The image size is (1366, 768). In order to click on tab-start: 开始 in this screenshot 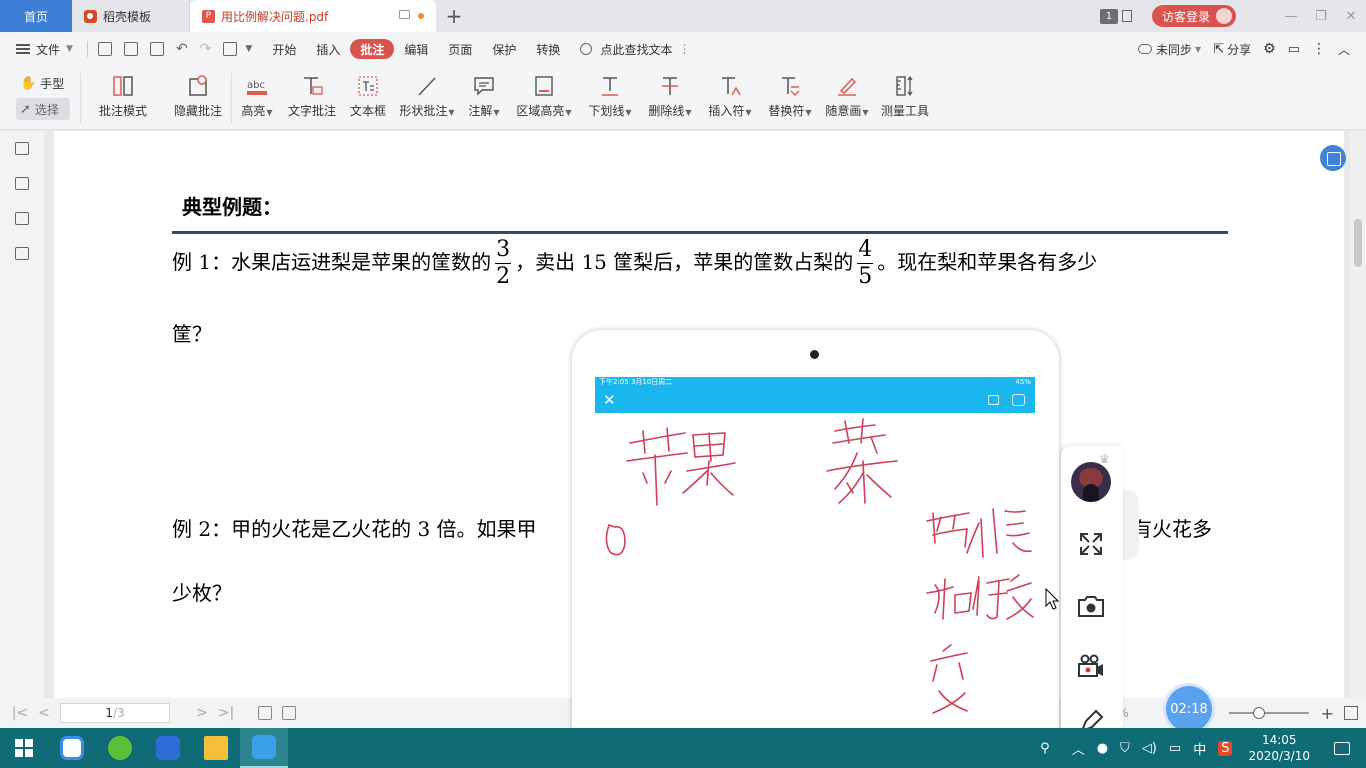, I will do `click(284, 49)`.